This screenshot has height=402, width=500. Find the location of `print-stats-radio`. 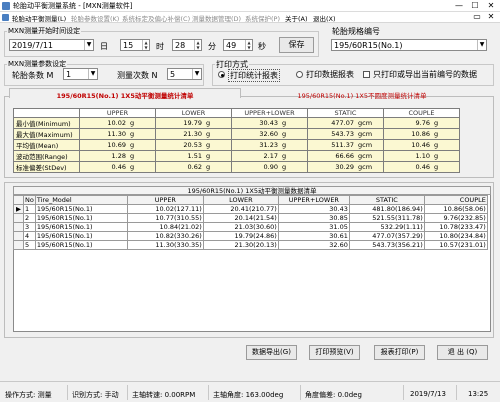

print-stats-radio is located at coordinates (221, 74).